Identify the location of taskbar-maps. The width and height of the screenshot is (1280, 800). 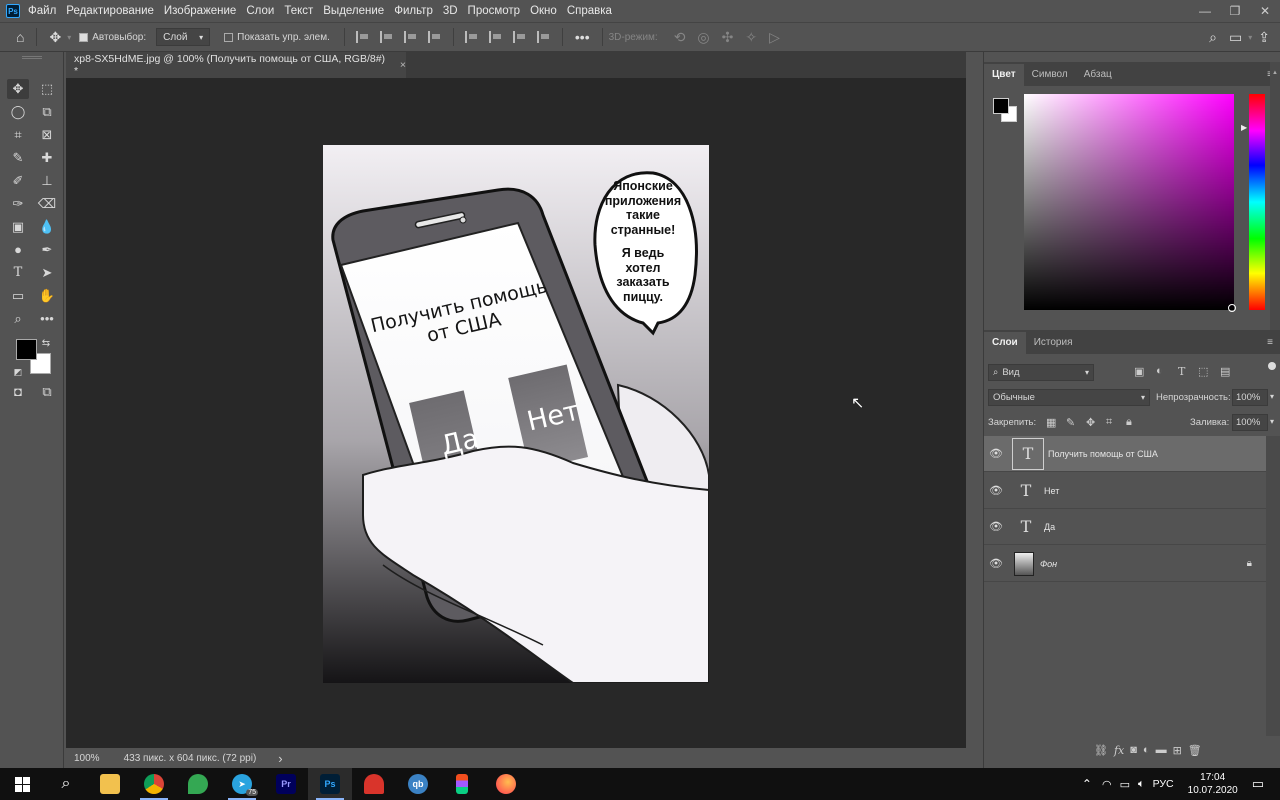
(198, 784).